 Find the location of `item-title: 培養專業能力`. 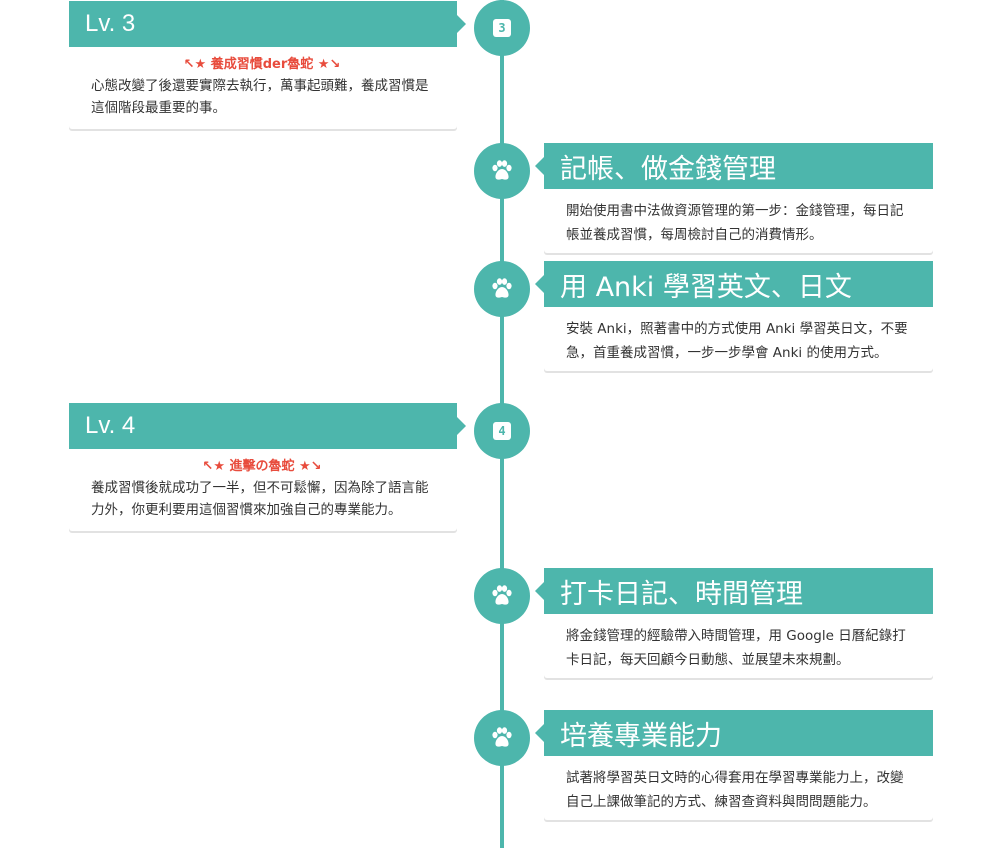

item-title: 培養專業能力 is located at coordinates (734, 733).